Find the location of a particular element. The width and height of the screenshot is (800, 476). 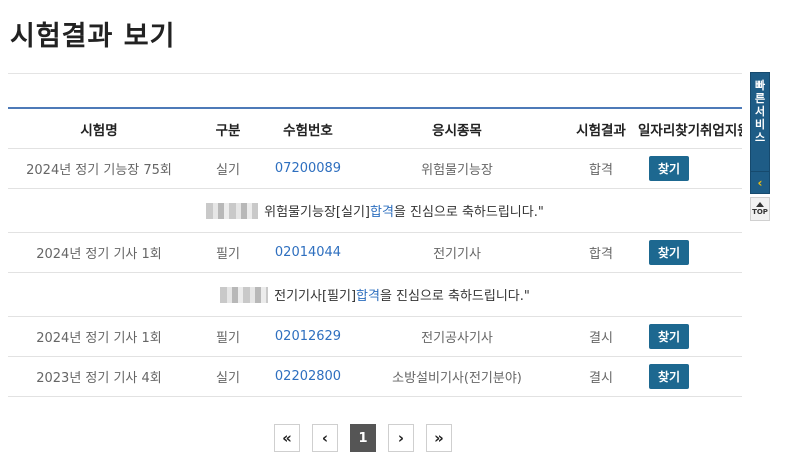

quick-label-char: 른 is located at coordinates (760, 98).